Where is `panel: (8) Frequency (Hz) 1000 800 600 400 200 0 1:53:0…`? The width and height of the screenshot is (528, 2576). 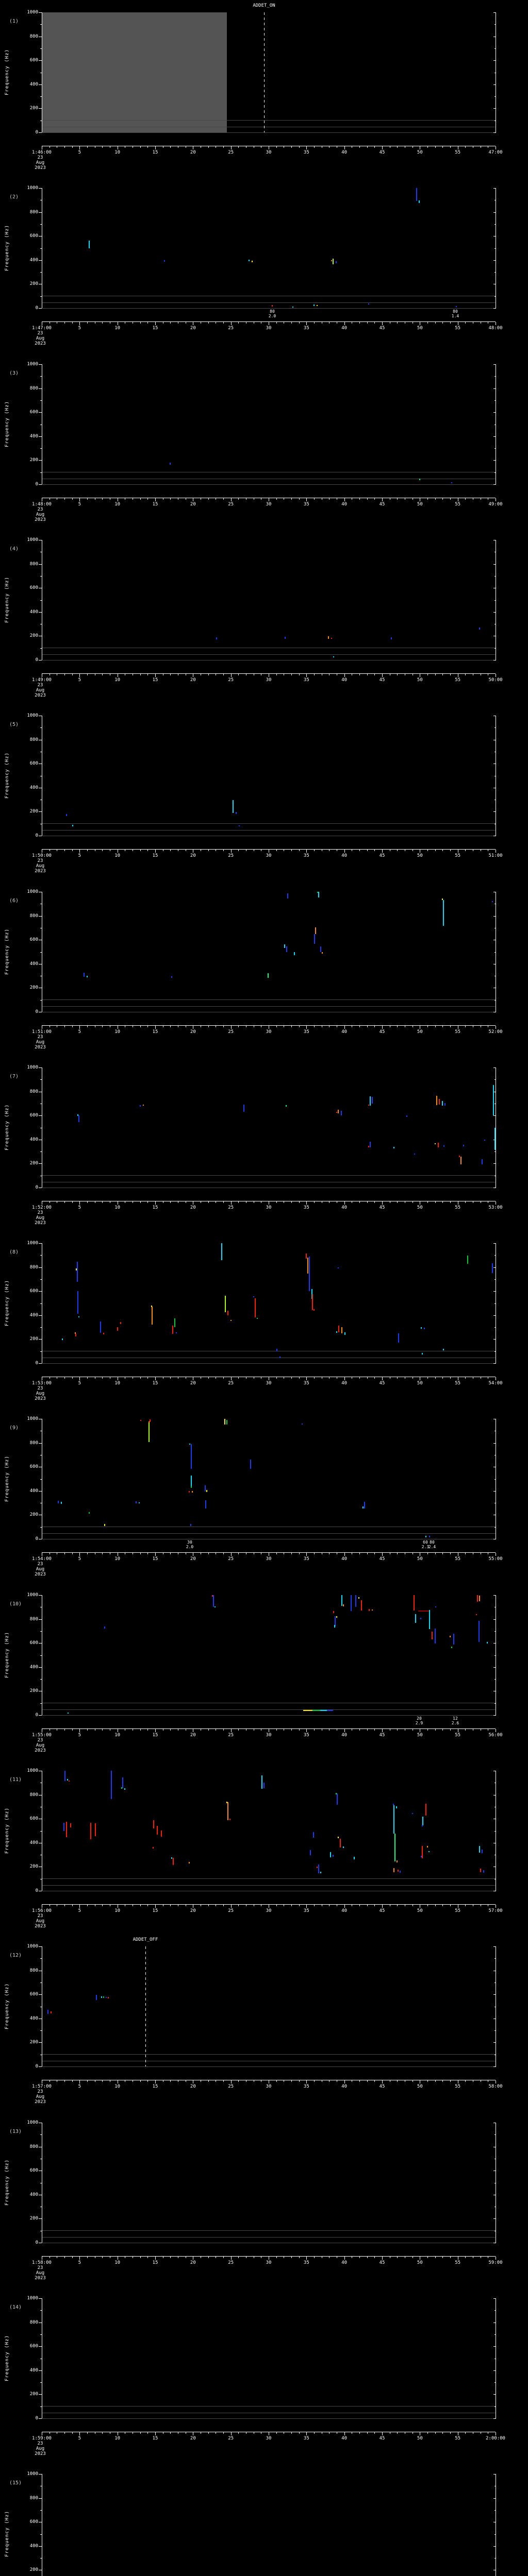 panel: (8) Frequency (Hz) 1000 800 600 400 200 0 1:53:0… is located at coordinates (264, 1318).